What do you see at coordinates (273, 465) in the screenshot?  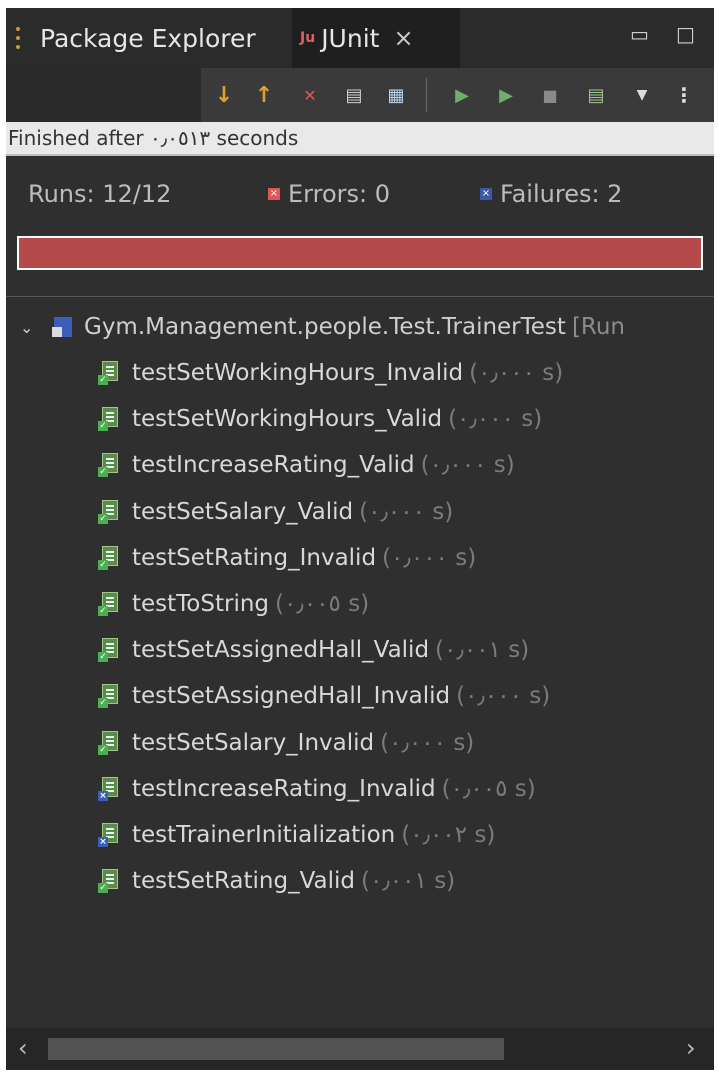 I see `test-case-name: testIncreaseRating_Valid` at bounding box center [273, 465].